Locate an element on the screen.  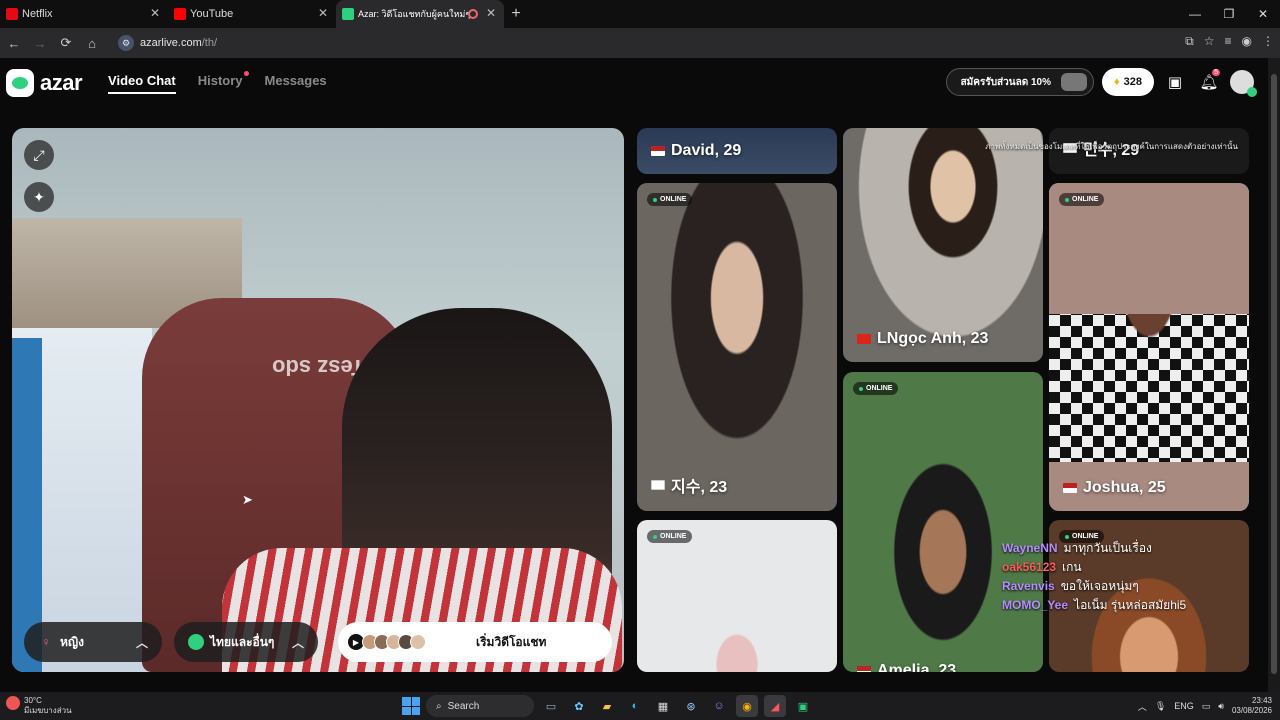
capcut-icon: ◢ is located at coordinates (775, 706).